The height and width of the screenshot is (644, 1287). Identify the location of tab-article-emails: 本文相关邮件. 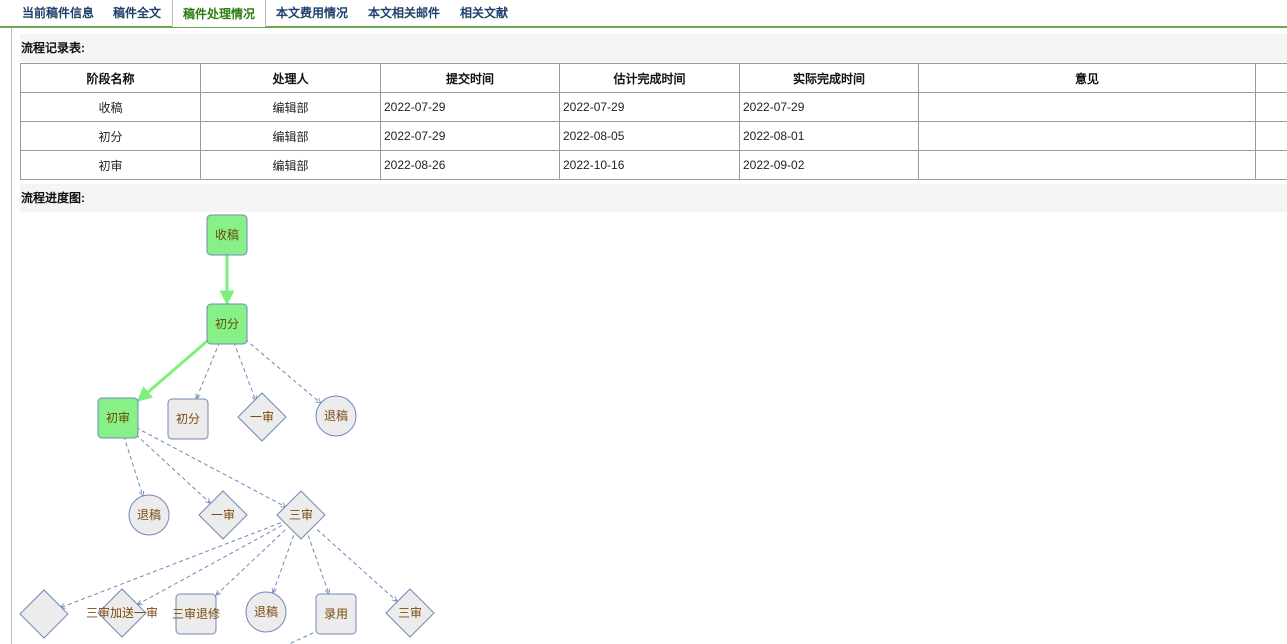
(404, 13).